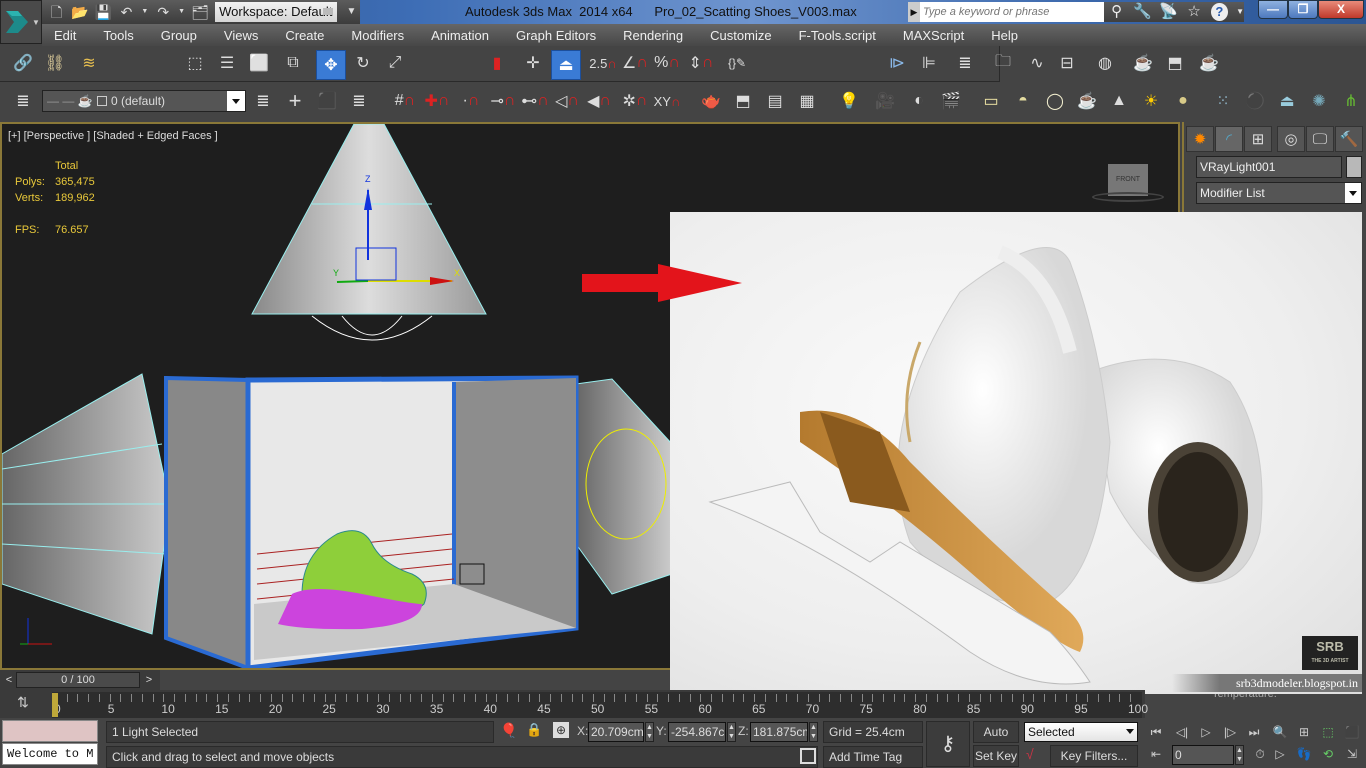 The width and height of the screenshot is (1366, 768). What do you see at coordinates (304, 35) in the screenshot?
I see `menu-create: Create` at bounding box center [304, 35].